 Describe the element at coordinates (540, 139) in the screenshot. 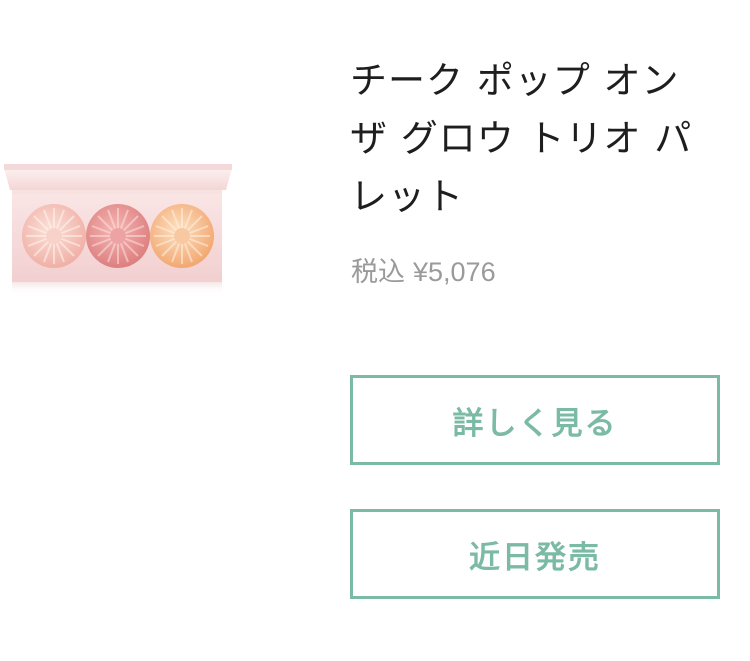

I see `product-title: チーク ポップ オン ザ グロウ トリオ パレット` at that location.